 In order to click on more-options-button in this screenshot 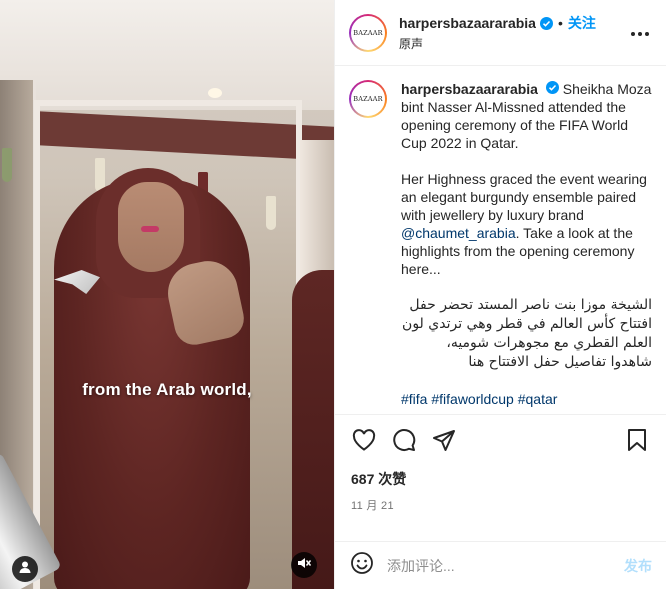, I will do `click(640, 33)`.